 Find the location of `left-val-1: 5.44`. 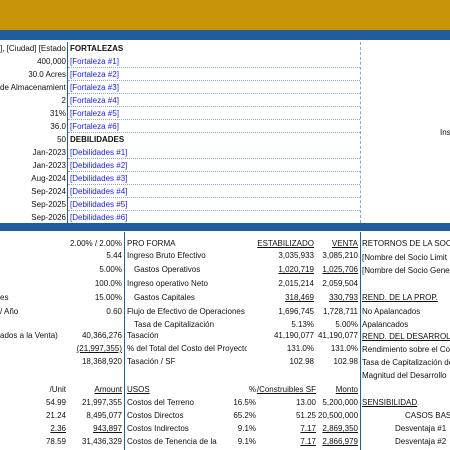

left-val-1: 5.44 is located at coordinates (114, 255).